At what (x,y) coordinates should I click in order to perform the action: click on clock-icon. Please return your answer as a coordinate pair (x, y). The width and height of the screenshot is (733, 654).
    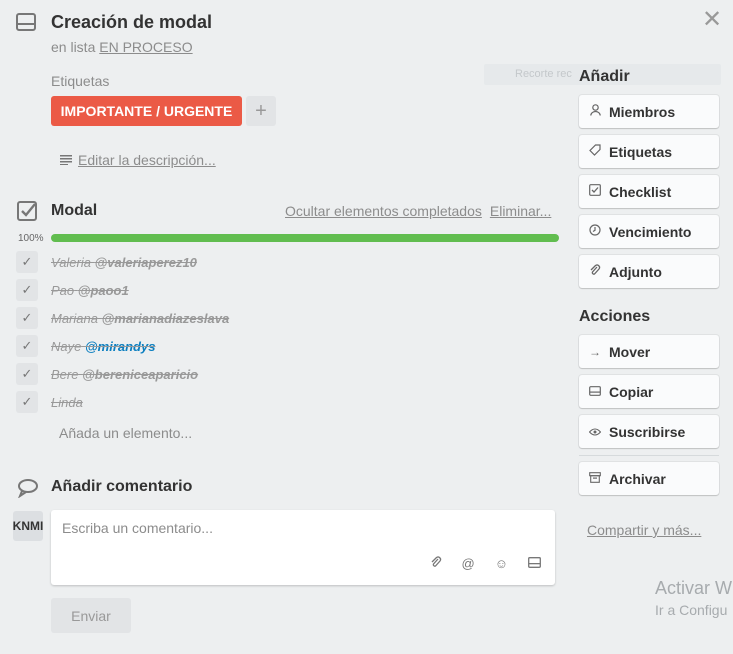
    Looking at the image, I should click on (595, 231).